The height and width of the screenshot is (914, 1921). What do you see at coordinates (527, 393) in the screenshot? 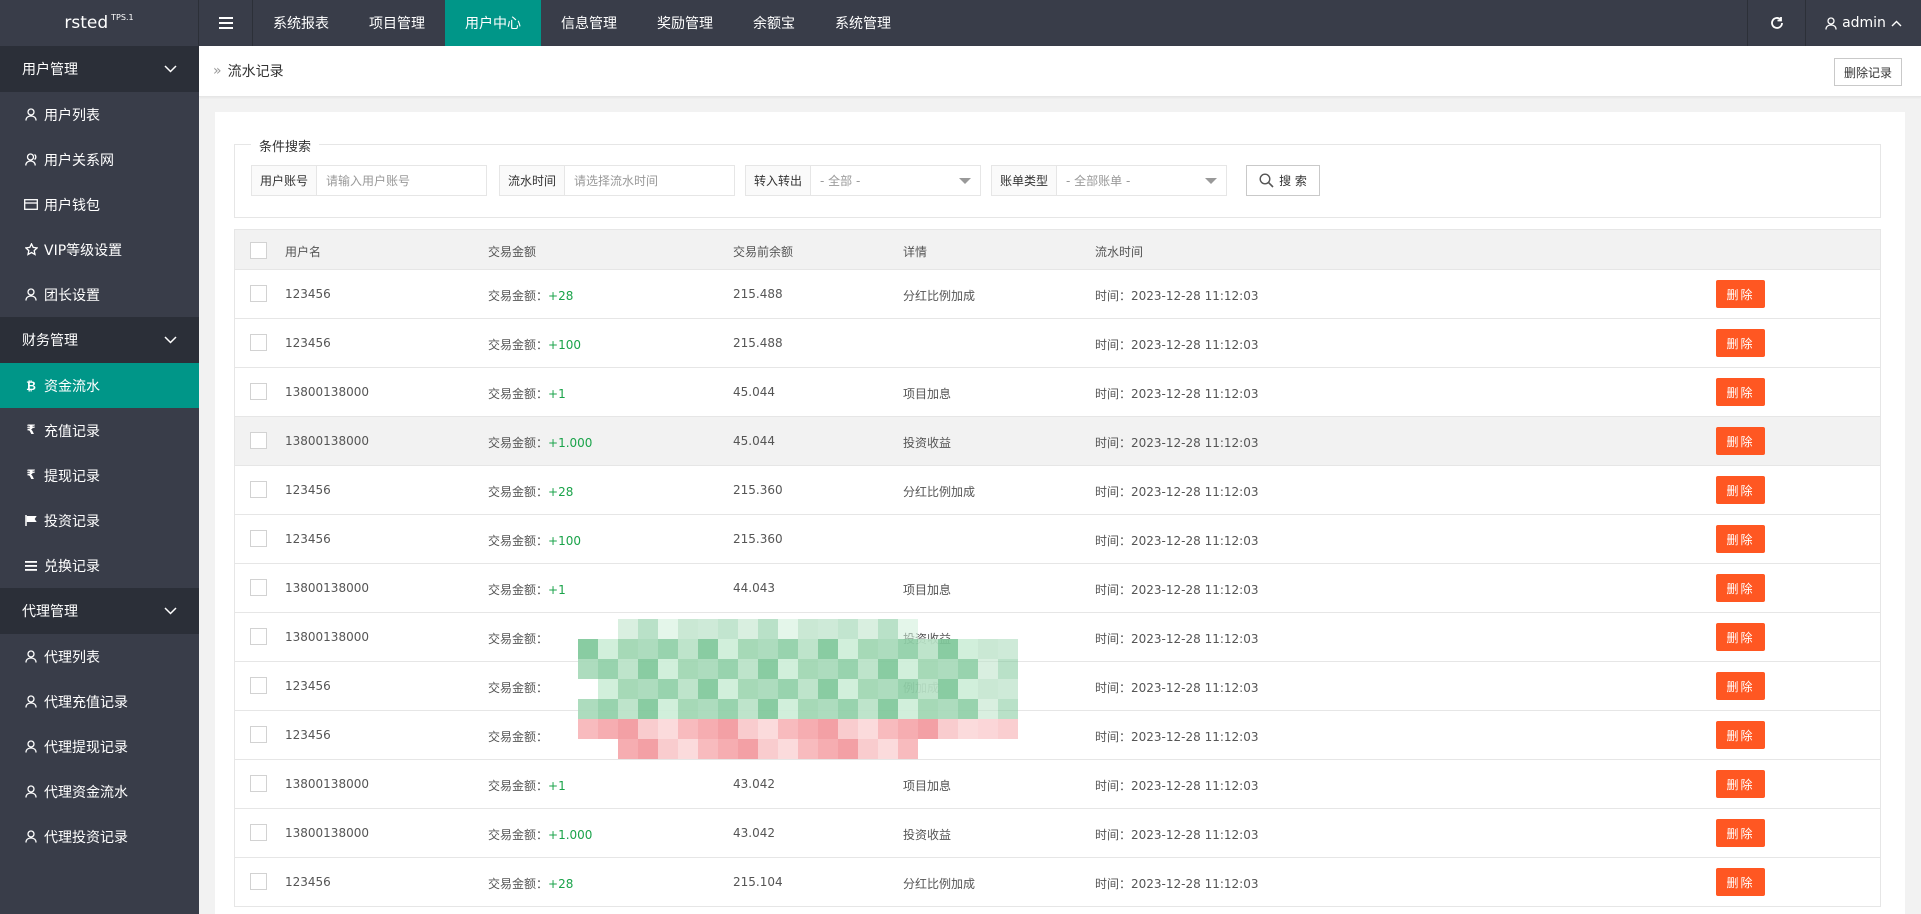
I see `amount-cell: 交易金额：+1` at bounding box center [527, 393].